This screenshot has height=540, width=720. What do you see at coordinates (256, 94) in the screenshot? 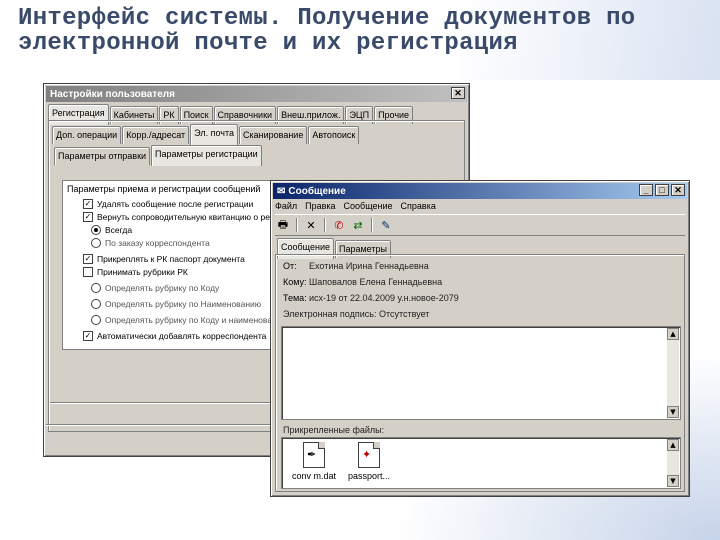
I see `settings-titlebar: Настройки пользователя ✕` at bounding box center [256, 94].